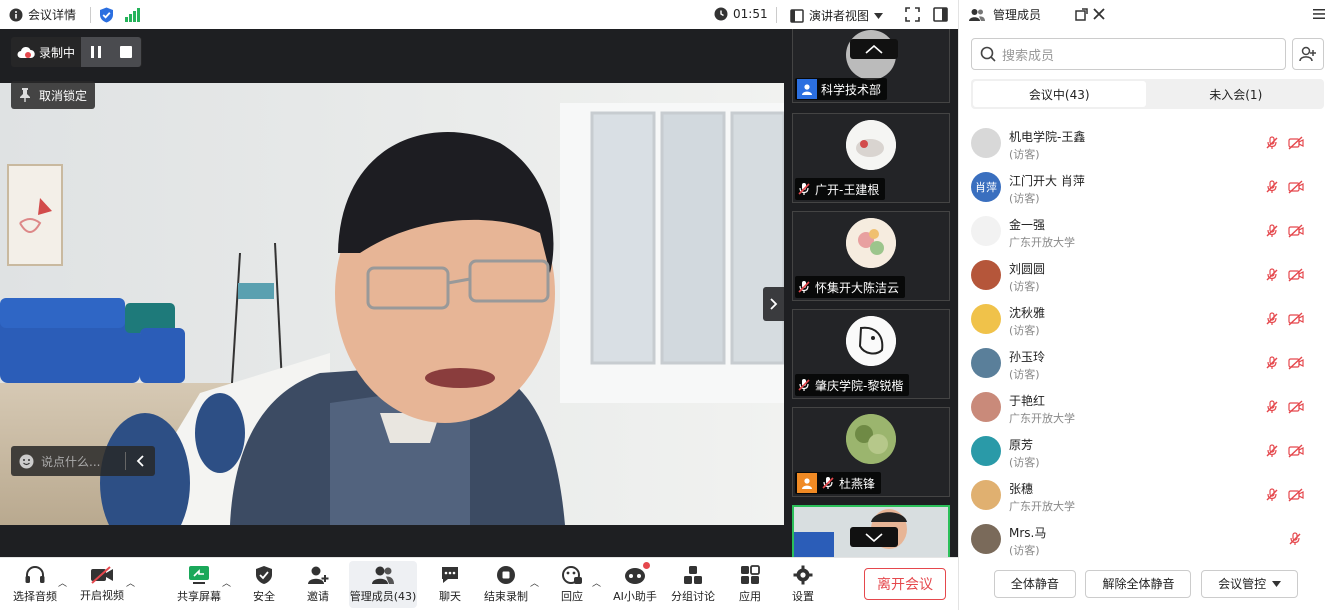  Describe the element at coordinates (1099, 14) in the screenshot. I see `close-icon` at that location.